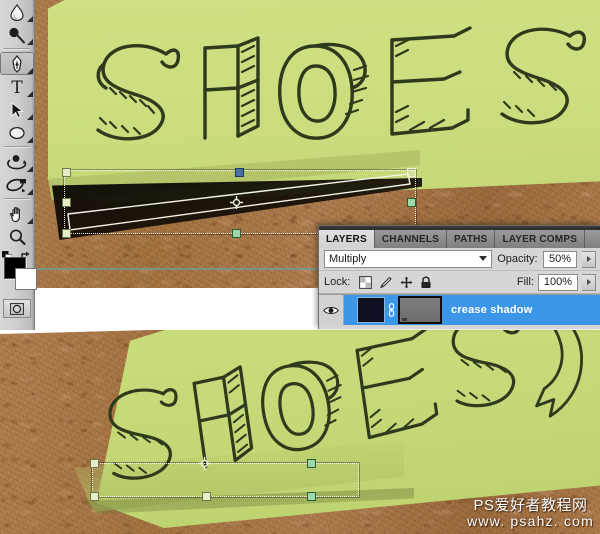  Describe the element at coordinates (426, 282) in the screenshot. I see `lock-all-icon` at that location.